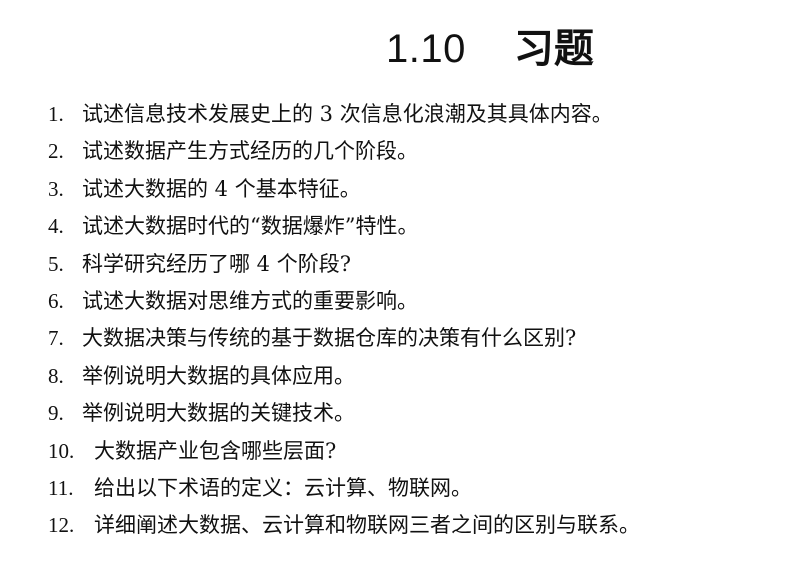 Image resolution: width=796 pixels, height=566 pixels. What do you see at coordinates (250, 300) in the screenshot?
I see `exercise-text: 试述大数据对思维方式的重要影响。` at bounding box center [250, 300].